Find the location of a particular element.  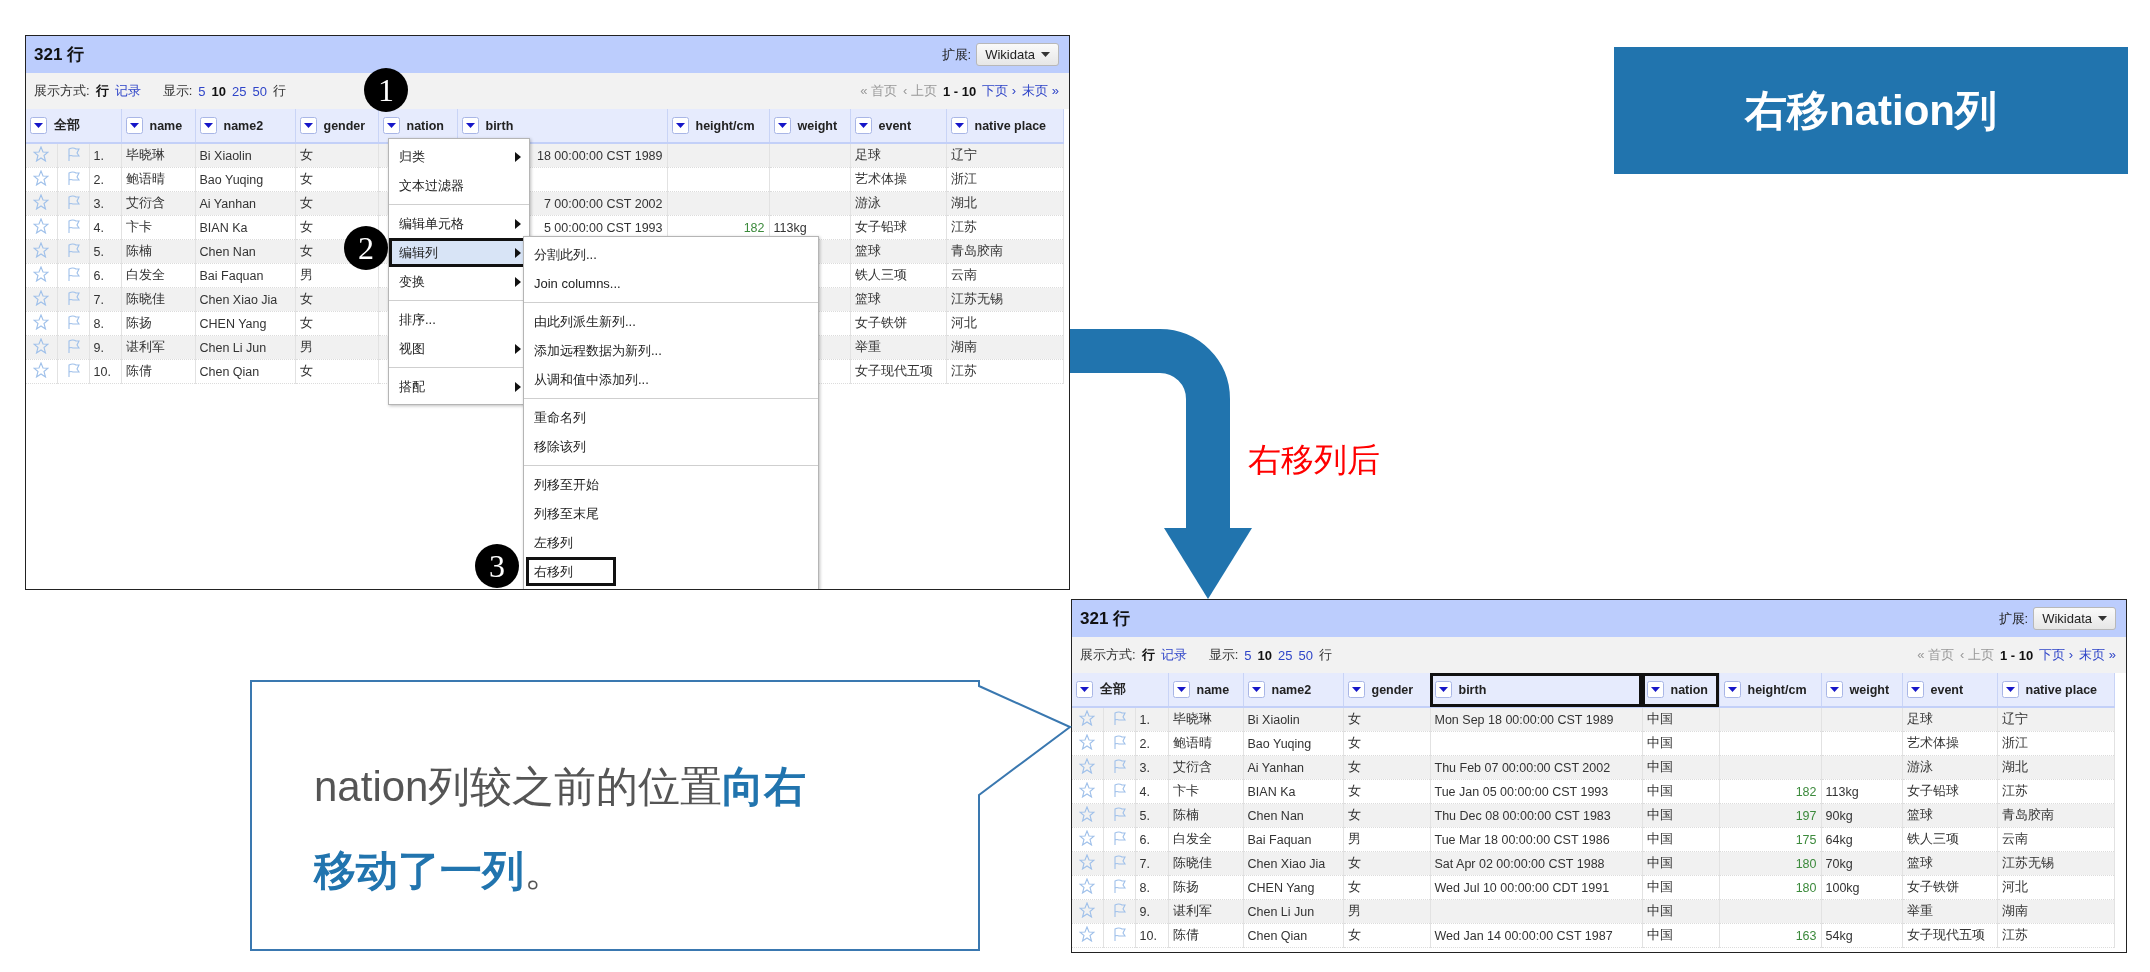

menu-item: 移除该列 is located at coordinates (671, 446).